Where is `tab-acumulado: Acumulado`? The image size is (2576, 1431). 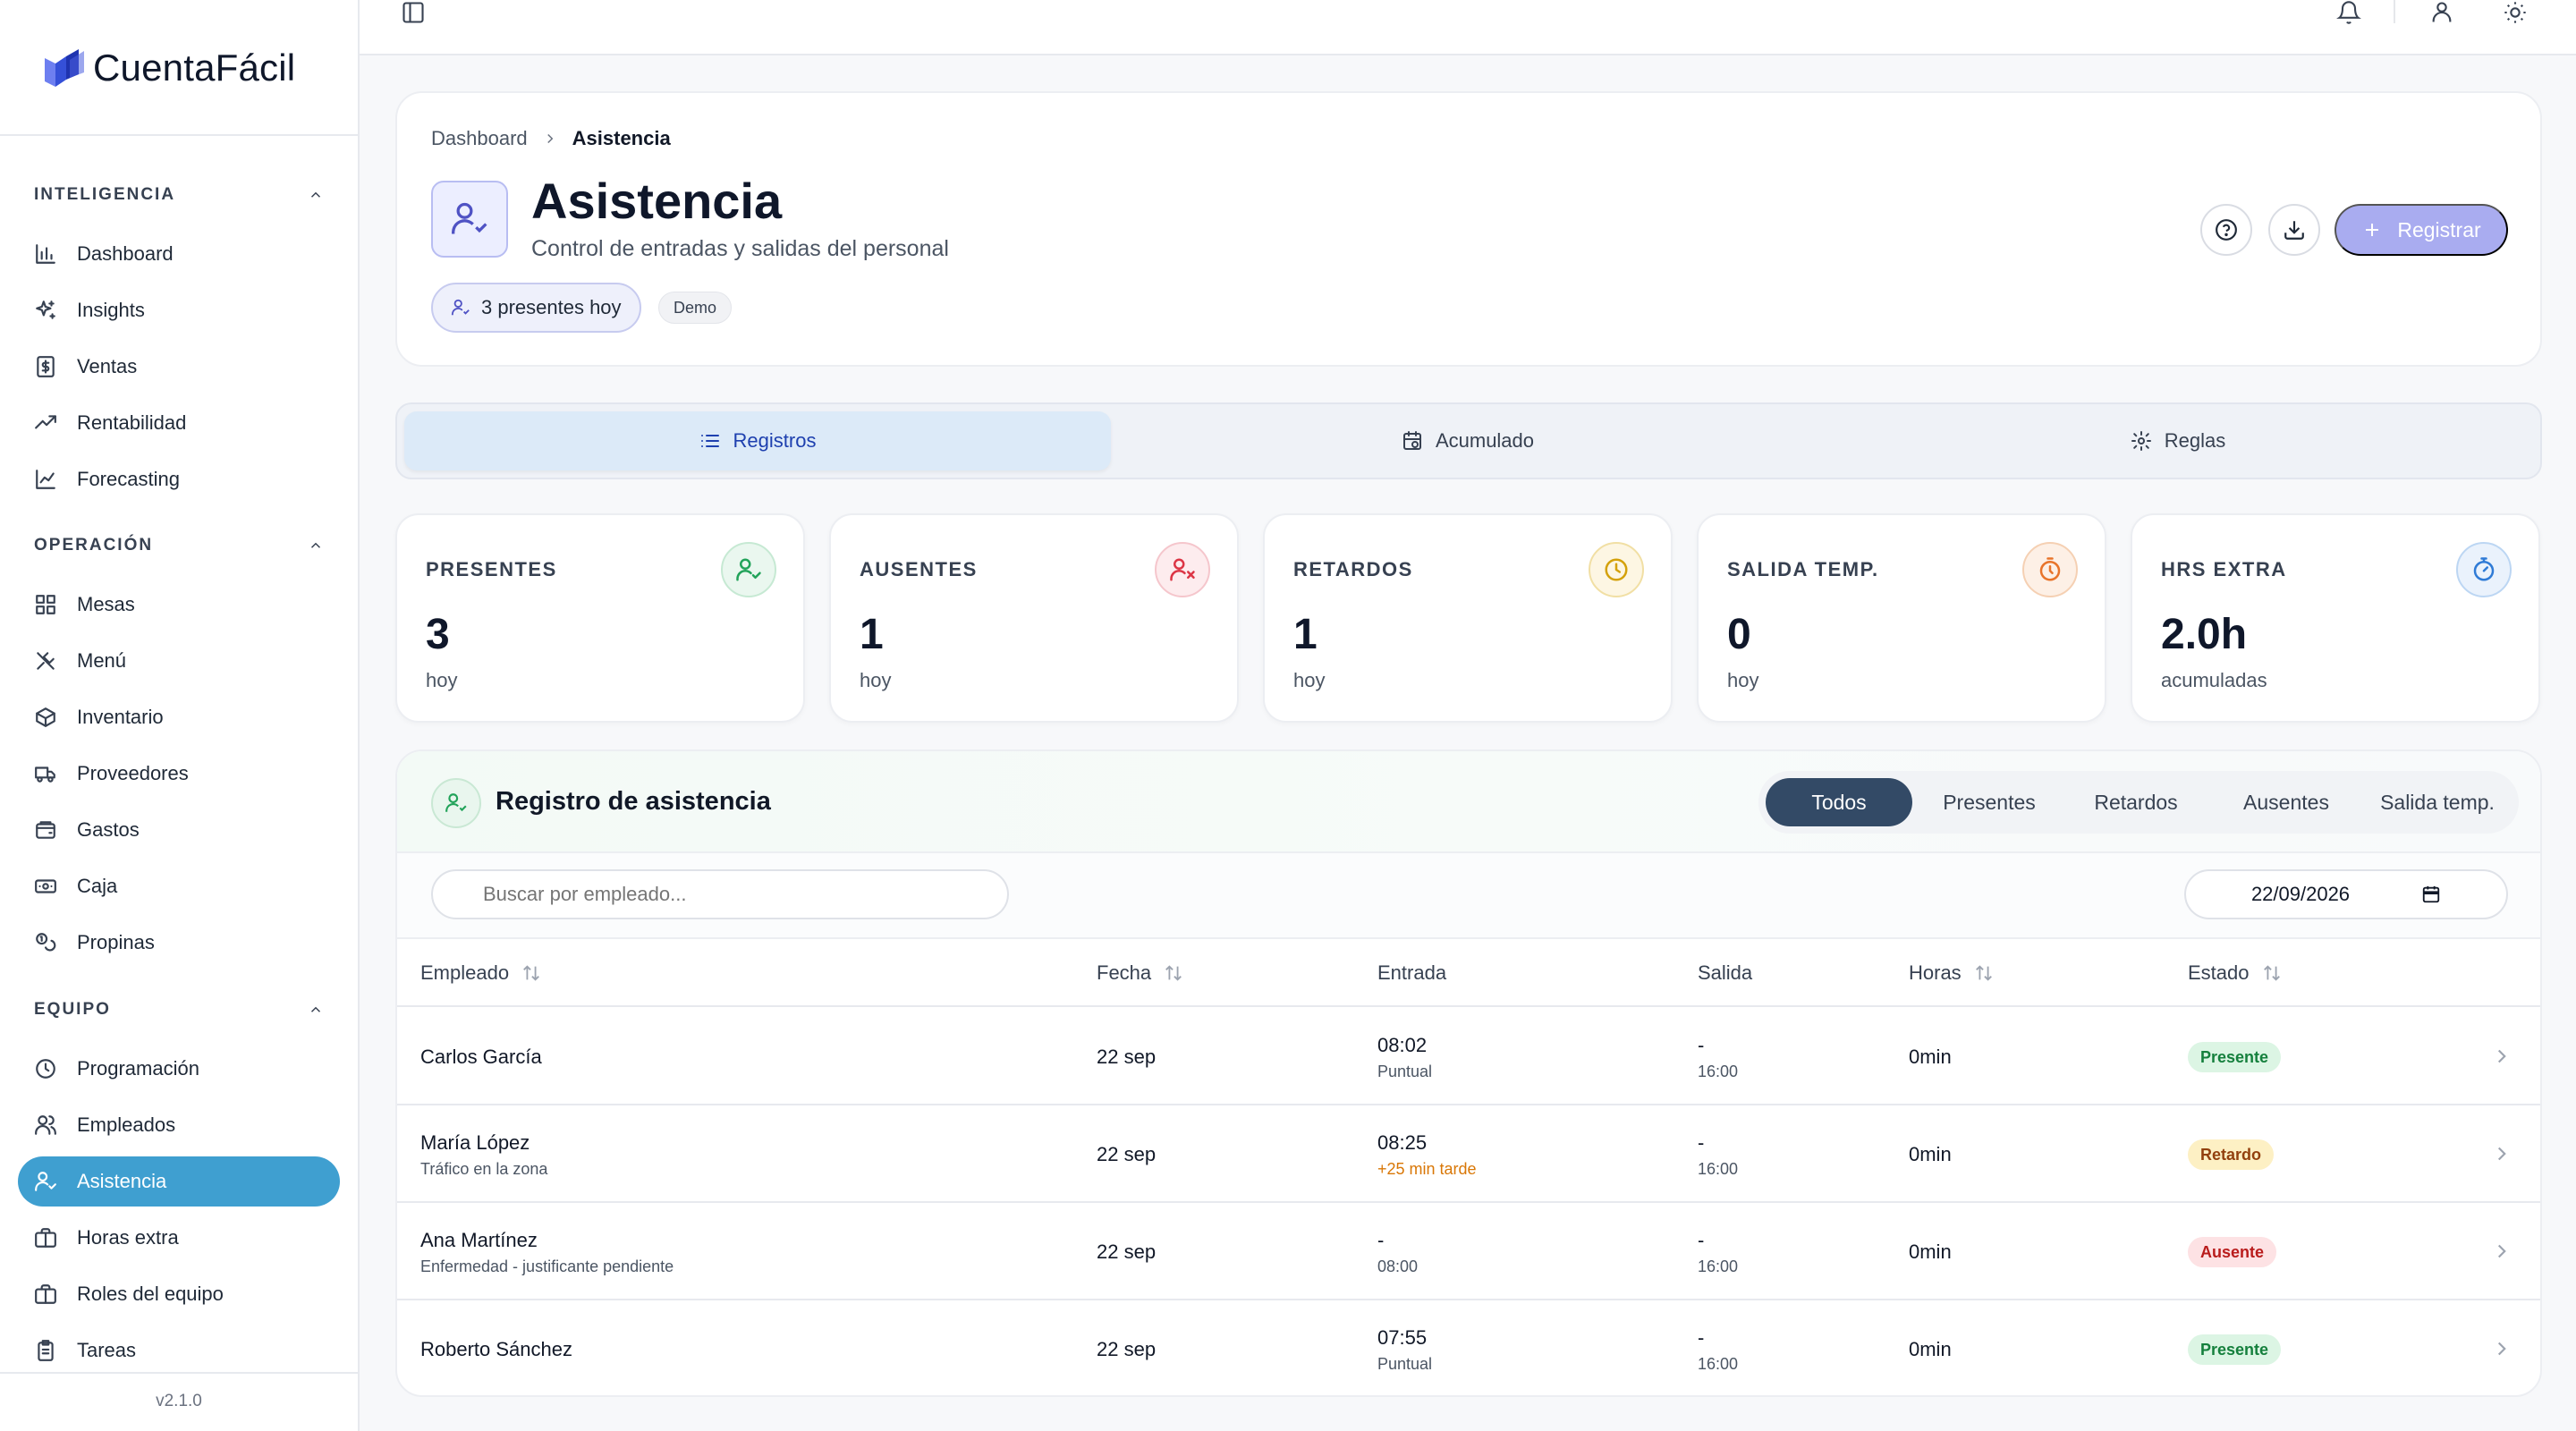
tab-acumulado: Acumulado is located at coordinates (1467, 441).